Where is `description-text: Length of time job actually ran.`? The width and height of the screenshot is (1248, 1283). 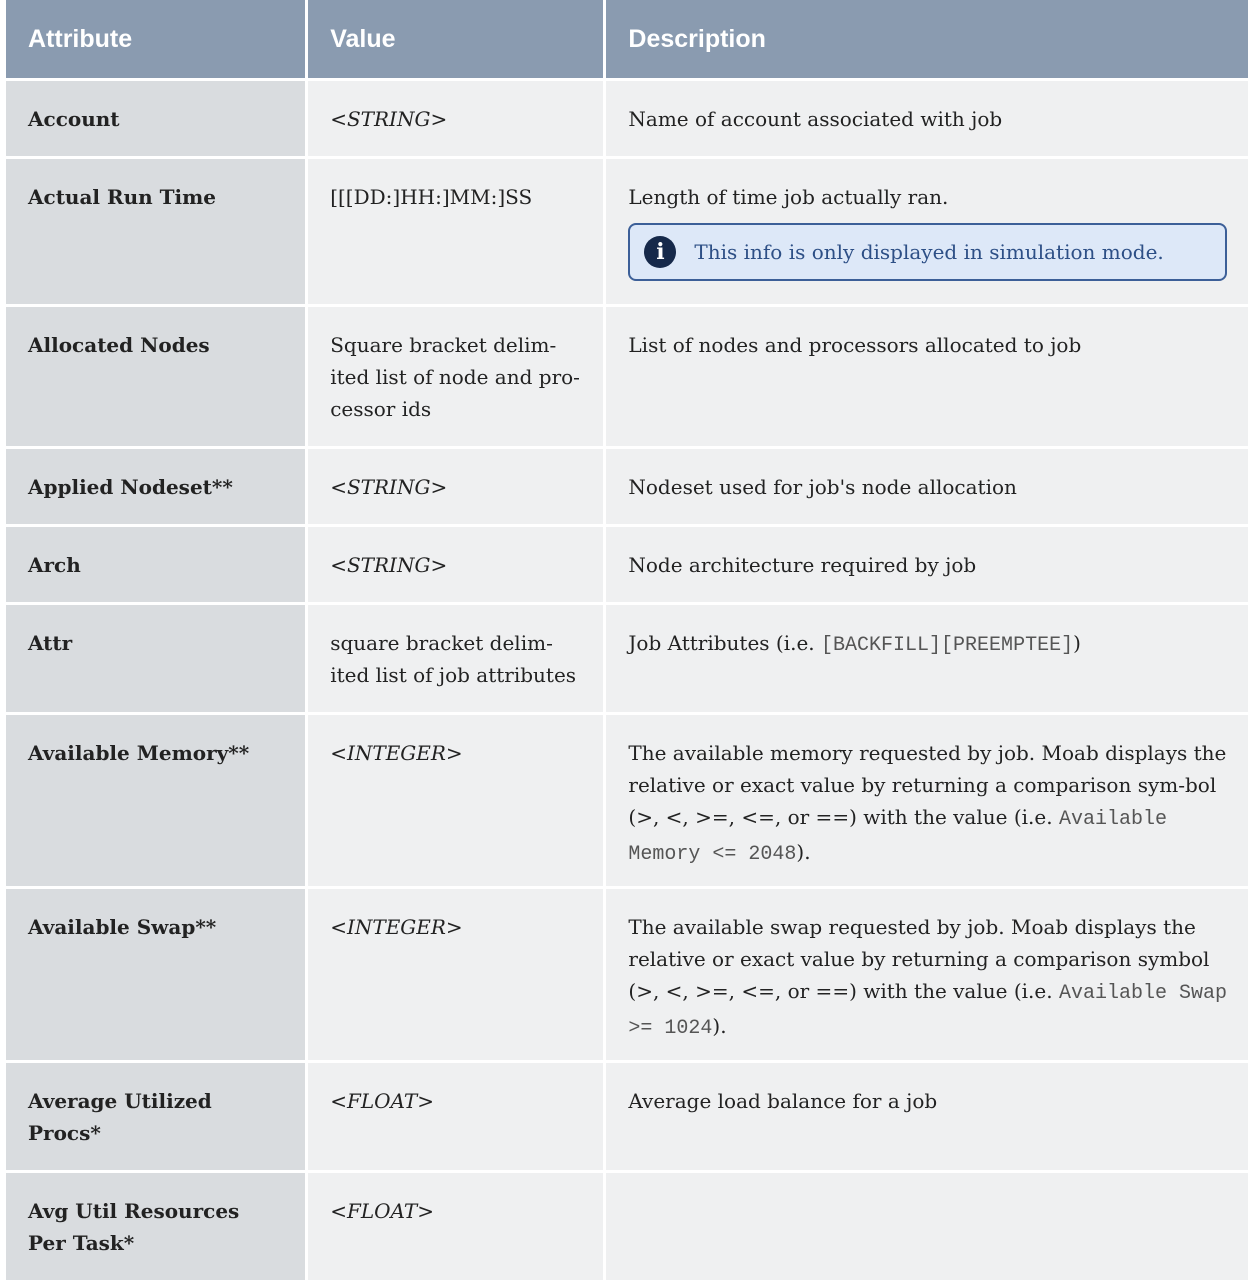 description-text: Length of time job actually ran. is located at coordinates (788, 197).